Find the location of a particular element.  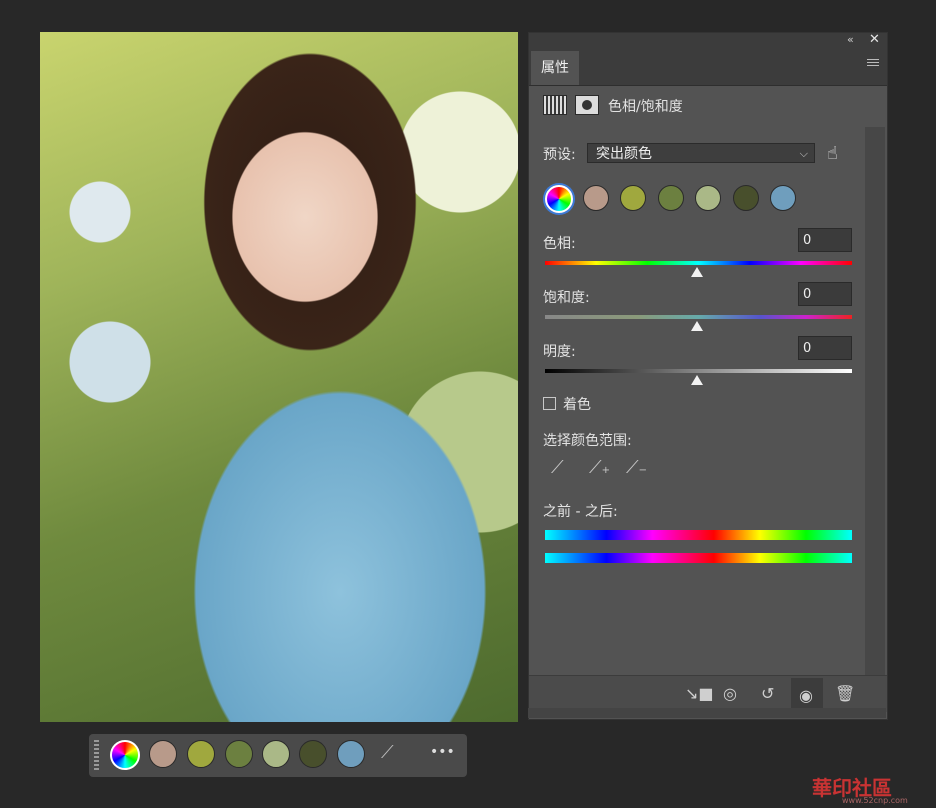

toggle-visibility-button: ◉ is located at coordinates (807, 694).